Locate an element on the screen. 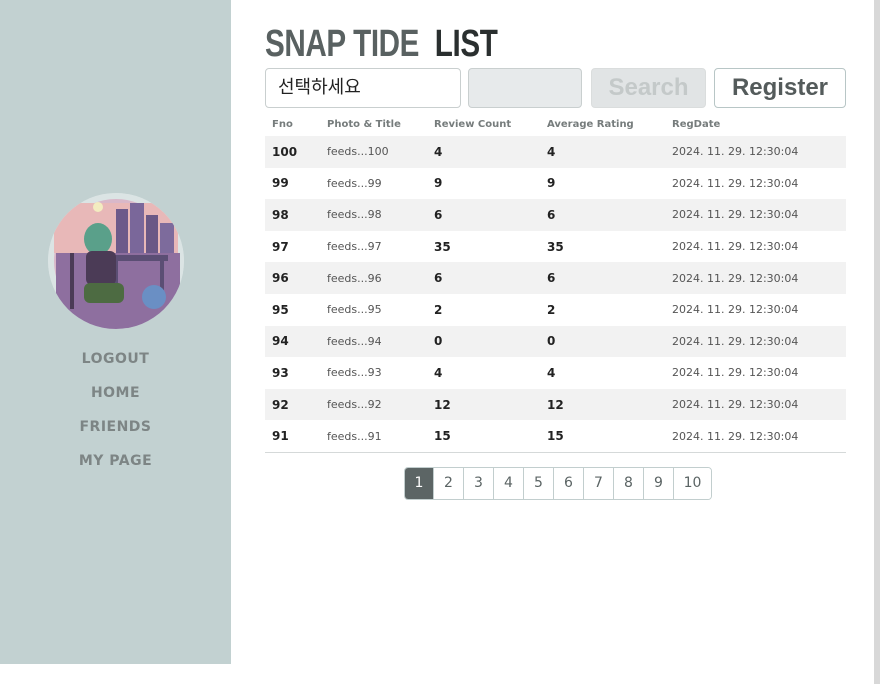  page-link-5: 5 is located at coordinates (538, 483).